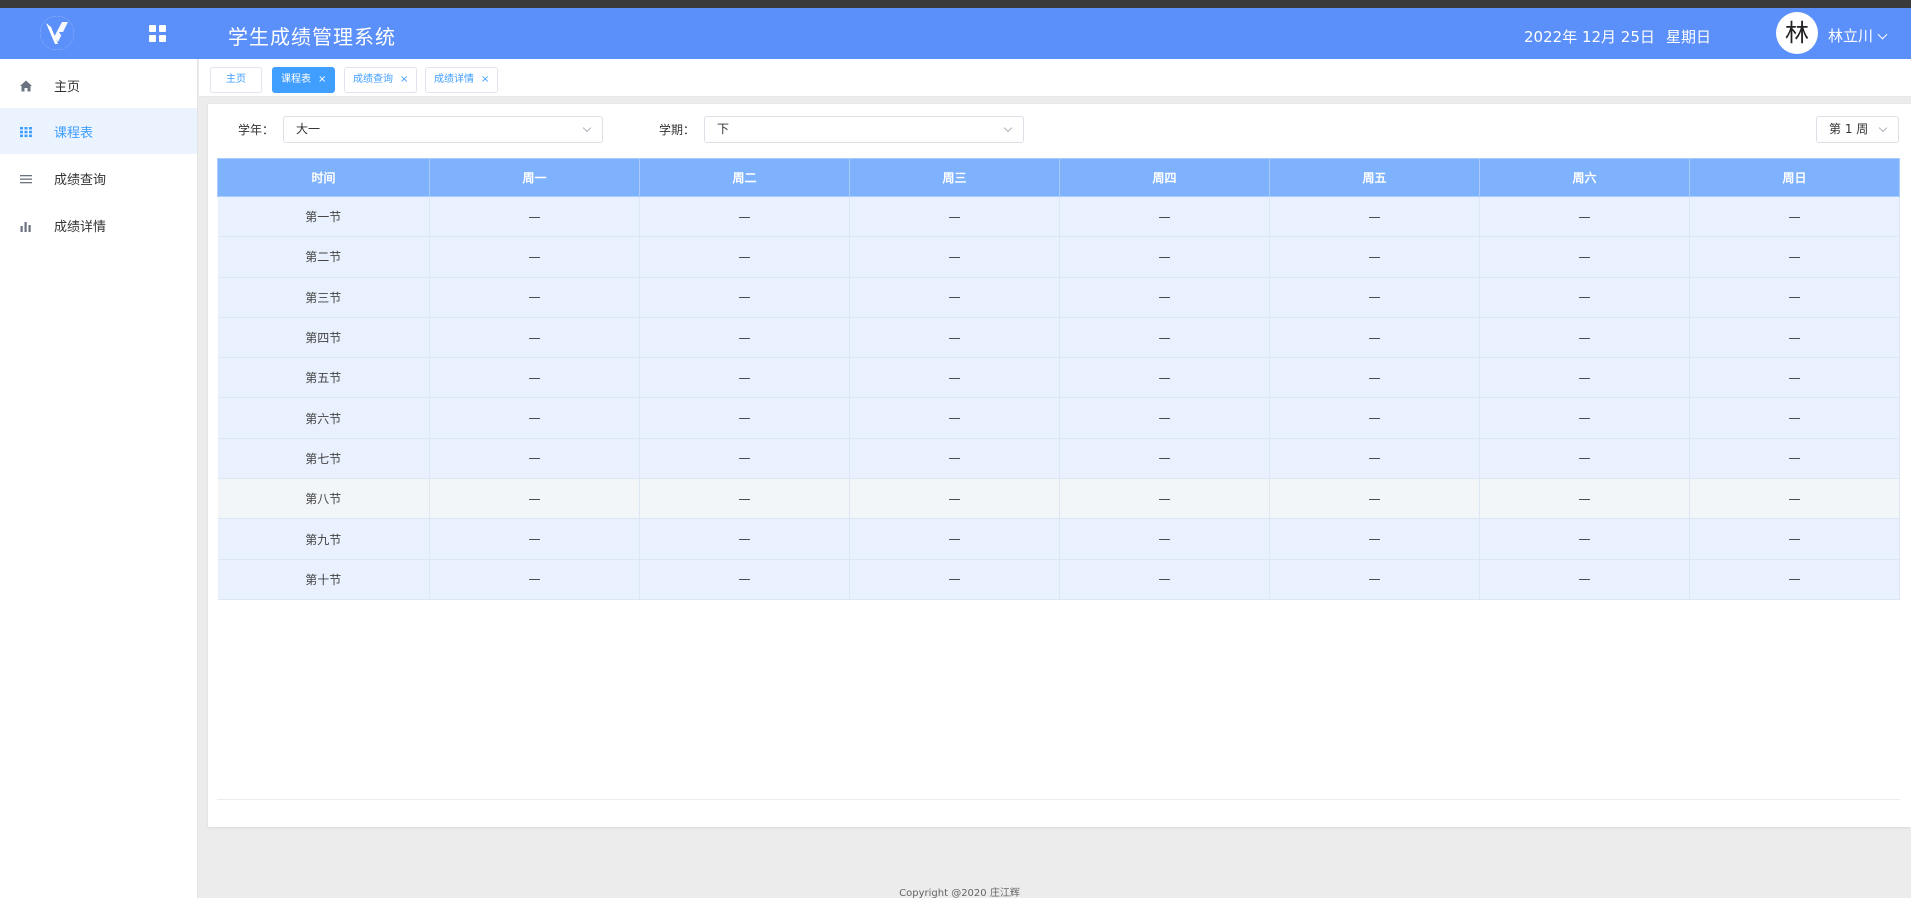 Image resolution: width=1911 pixels, height=898 pixels. Describe the element at coordinates (323, 459) in the screenshot. I see `period-label: 第七节` at that location.